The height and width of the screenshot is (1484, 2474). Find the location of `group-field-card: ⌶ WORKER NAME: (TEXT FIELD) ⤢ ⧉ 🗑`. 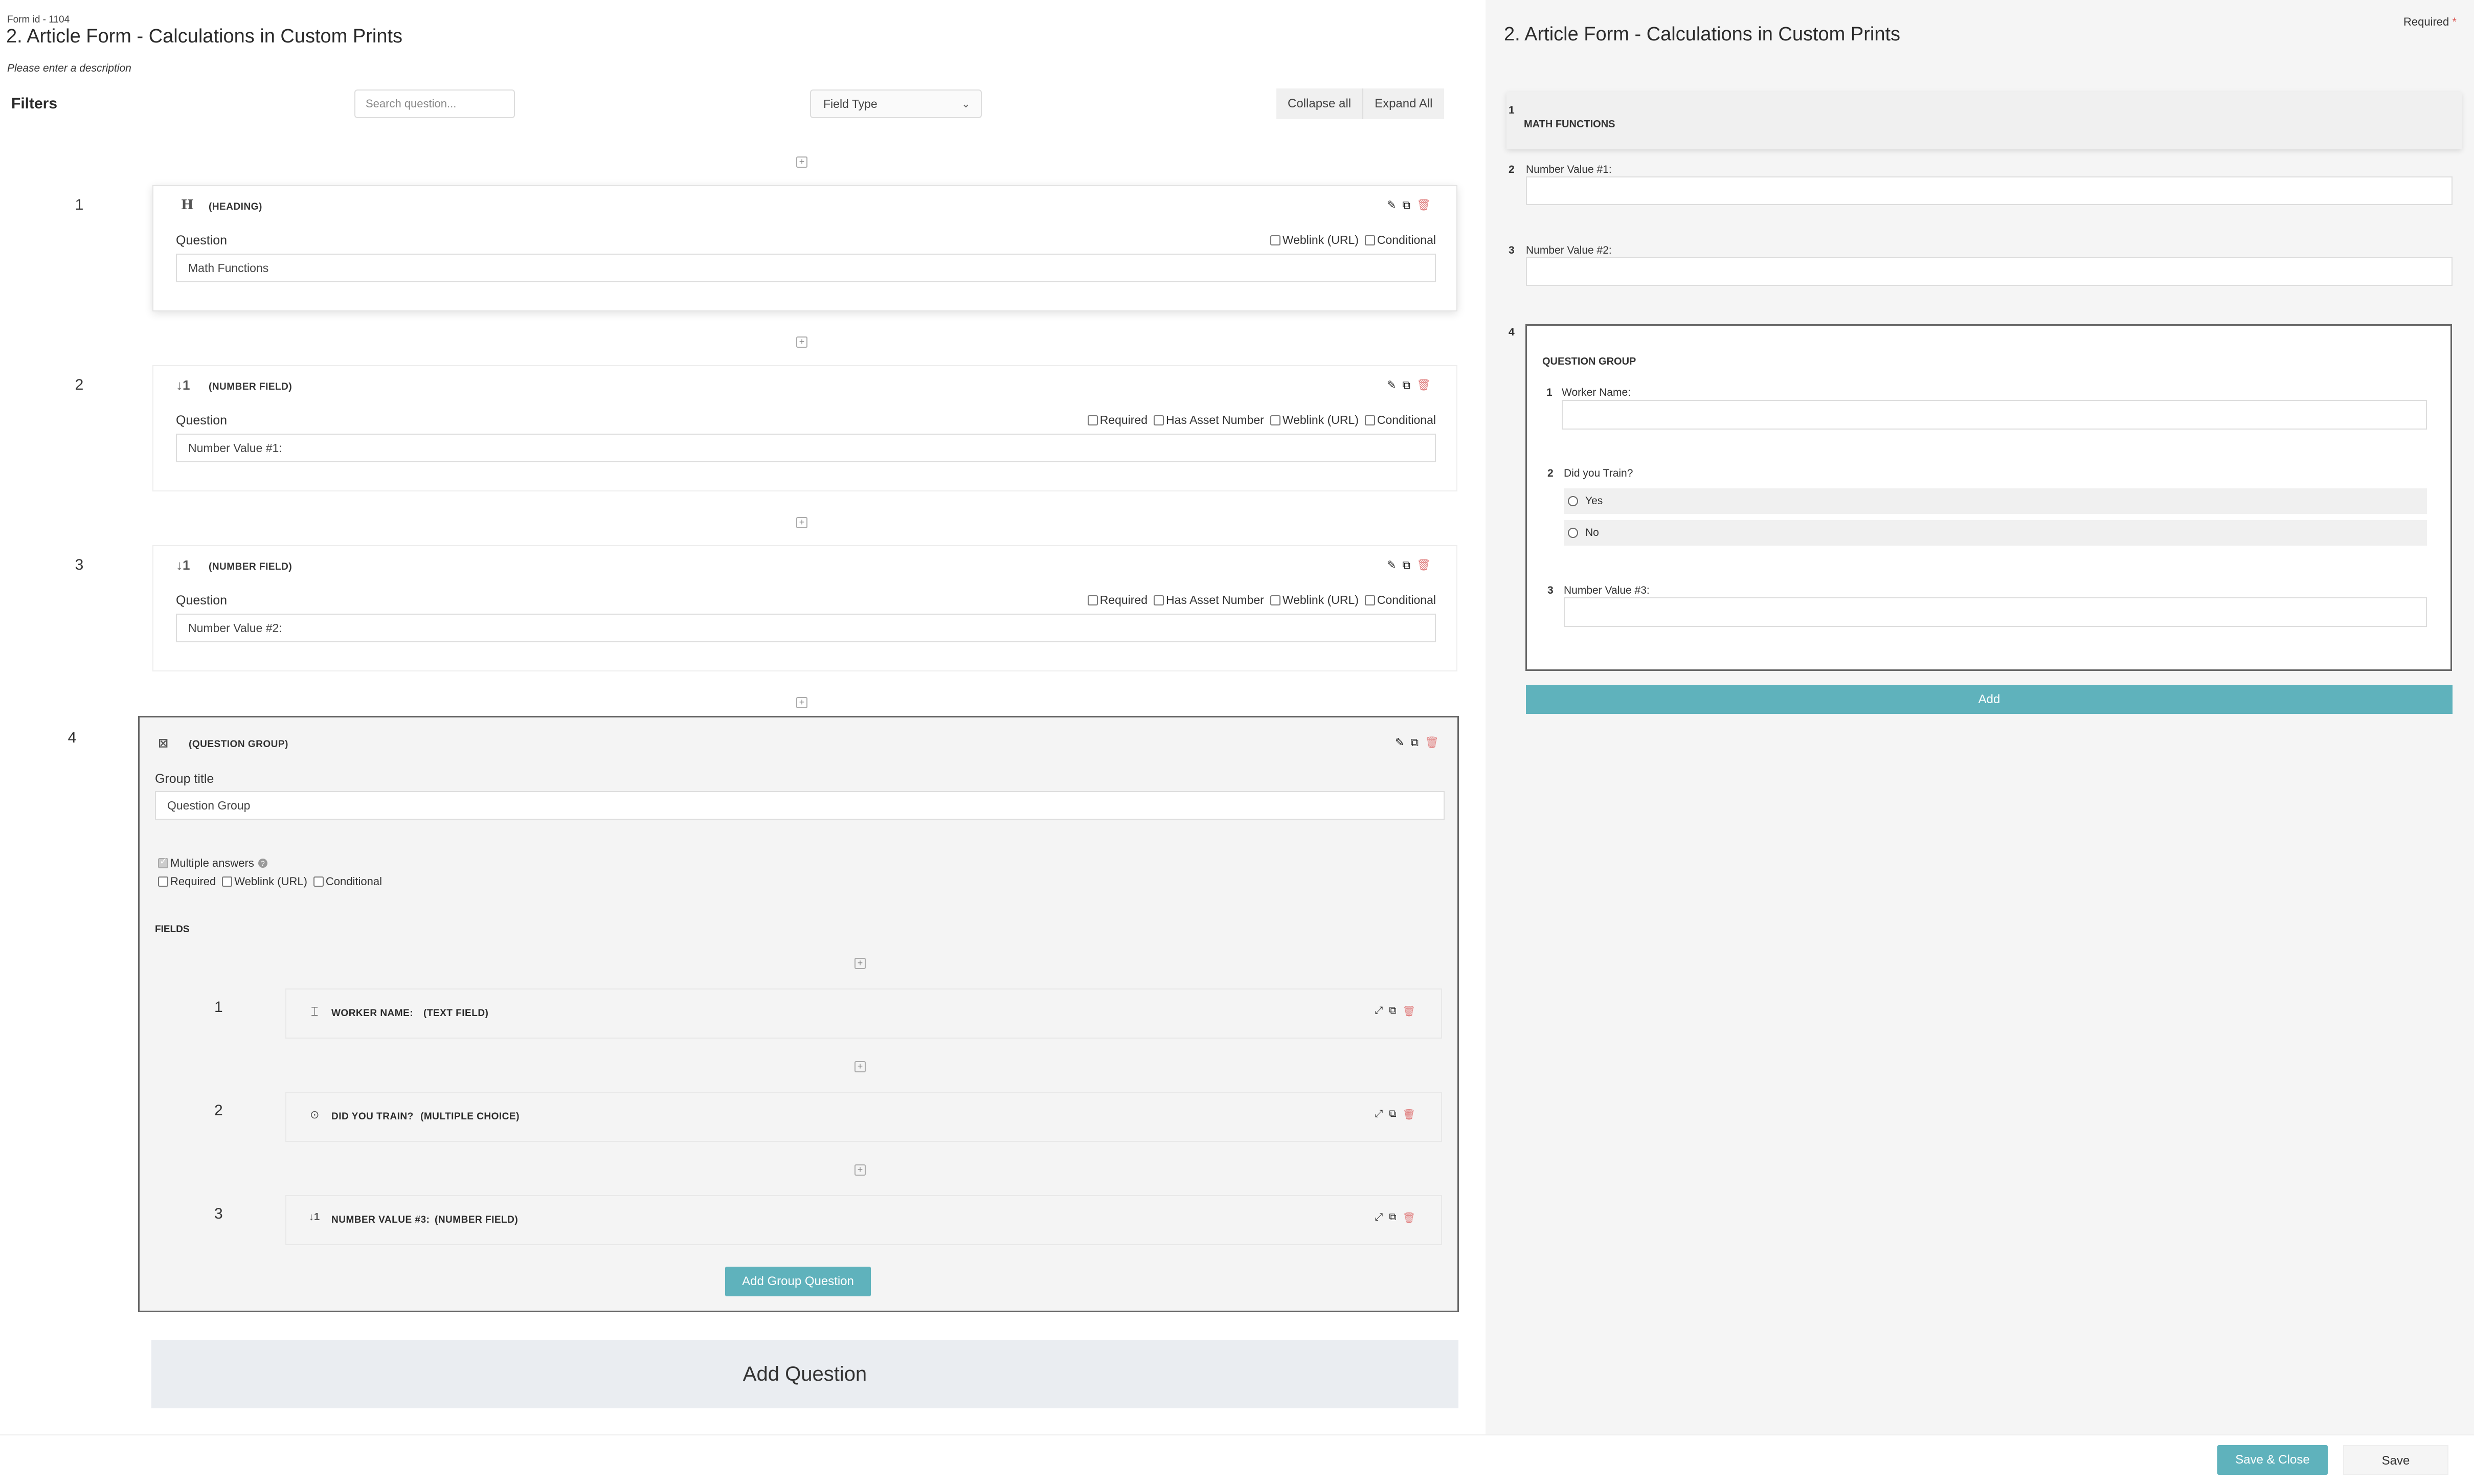

group-field-card: ⌶ WORKER NAME: (TEXT FIELD) ⤢ ⧉ 🗑 is located at coordinates (864, 1014).